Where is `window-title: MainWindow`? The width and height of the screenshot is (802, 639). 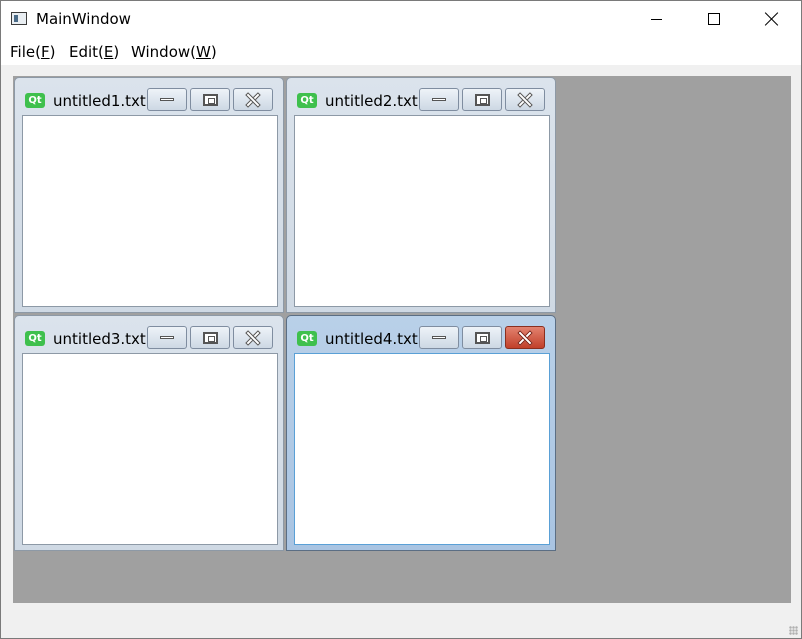 window-title: MainWindow is located at coordinates (83, 19).